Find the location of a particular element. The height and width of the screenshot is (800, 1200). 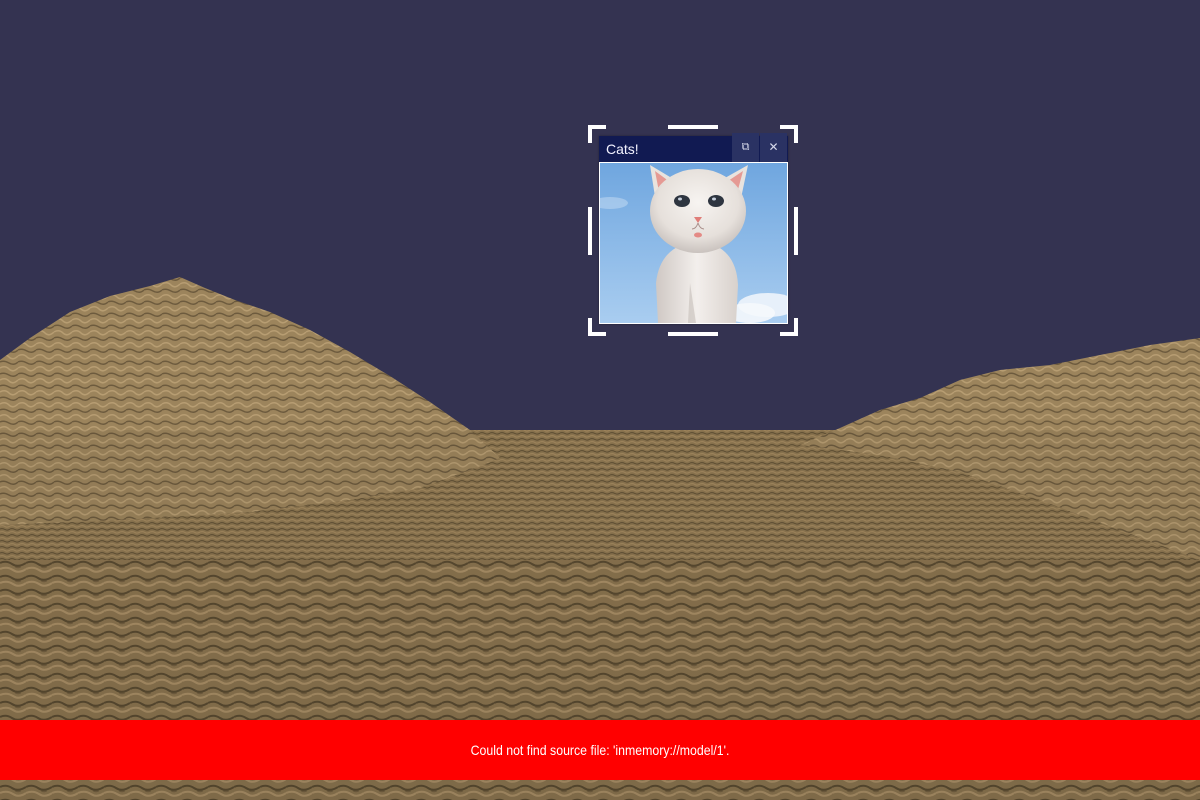

close-button: ✕ is located at coordinates (773, 147).